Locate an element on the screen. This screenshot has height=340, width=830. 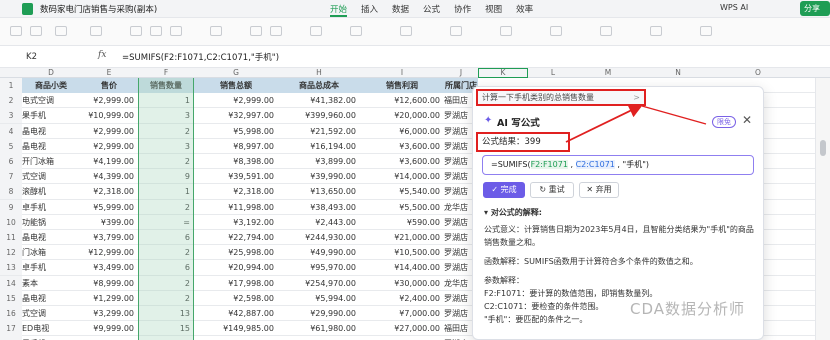
table-cell: ¥27,000.00 is located at coordinates (402, 328).